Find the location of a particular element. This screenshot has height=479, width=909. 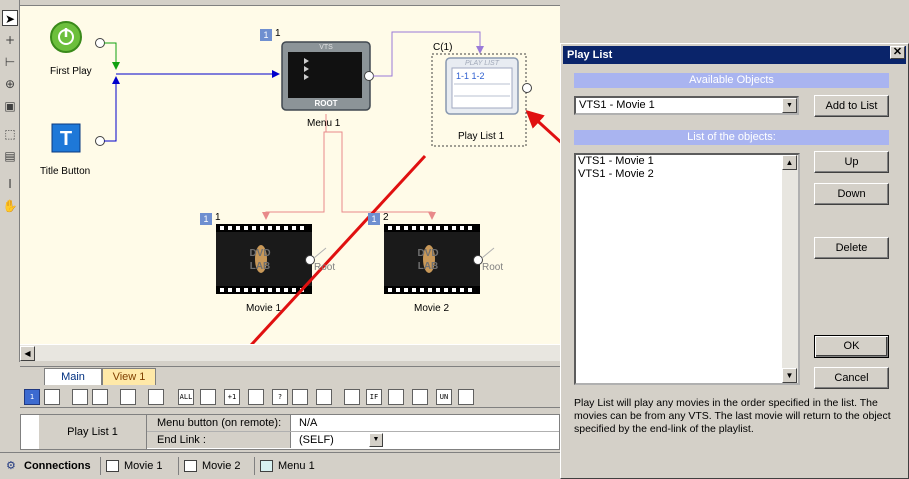

frame-icon is located at coordinates (52, 397).